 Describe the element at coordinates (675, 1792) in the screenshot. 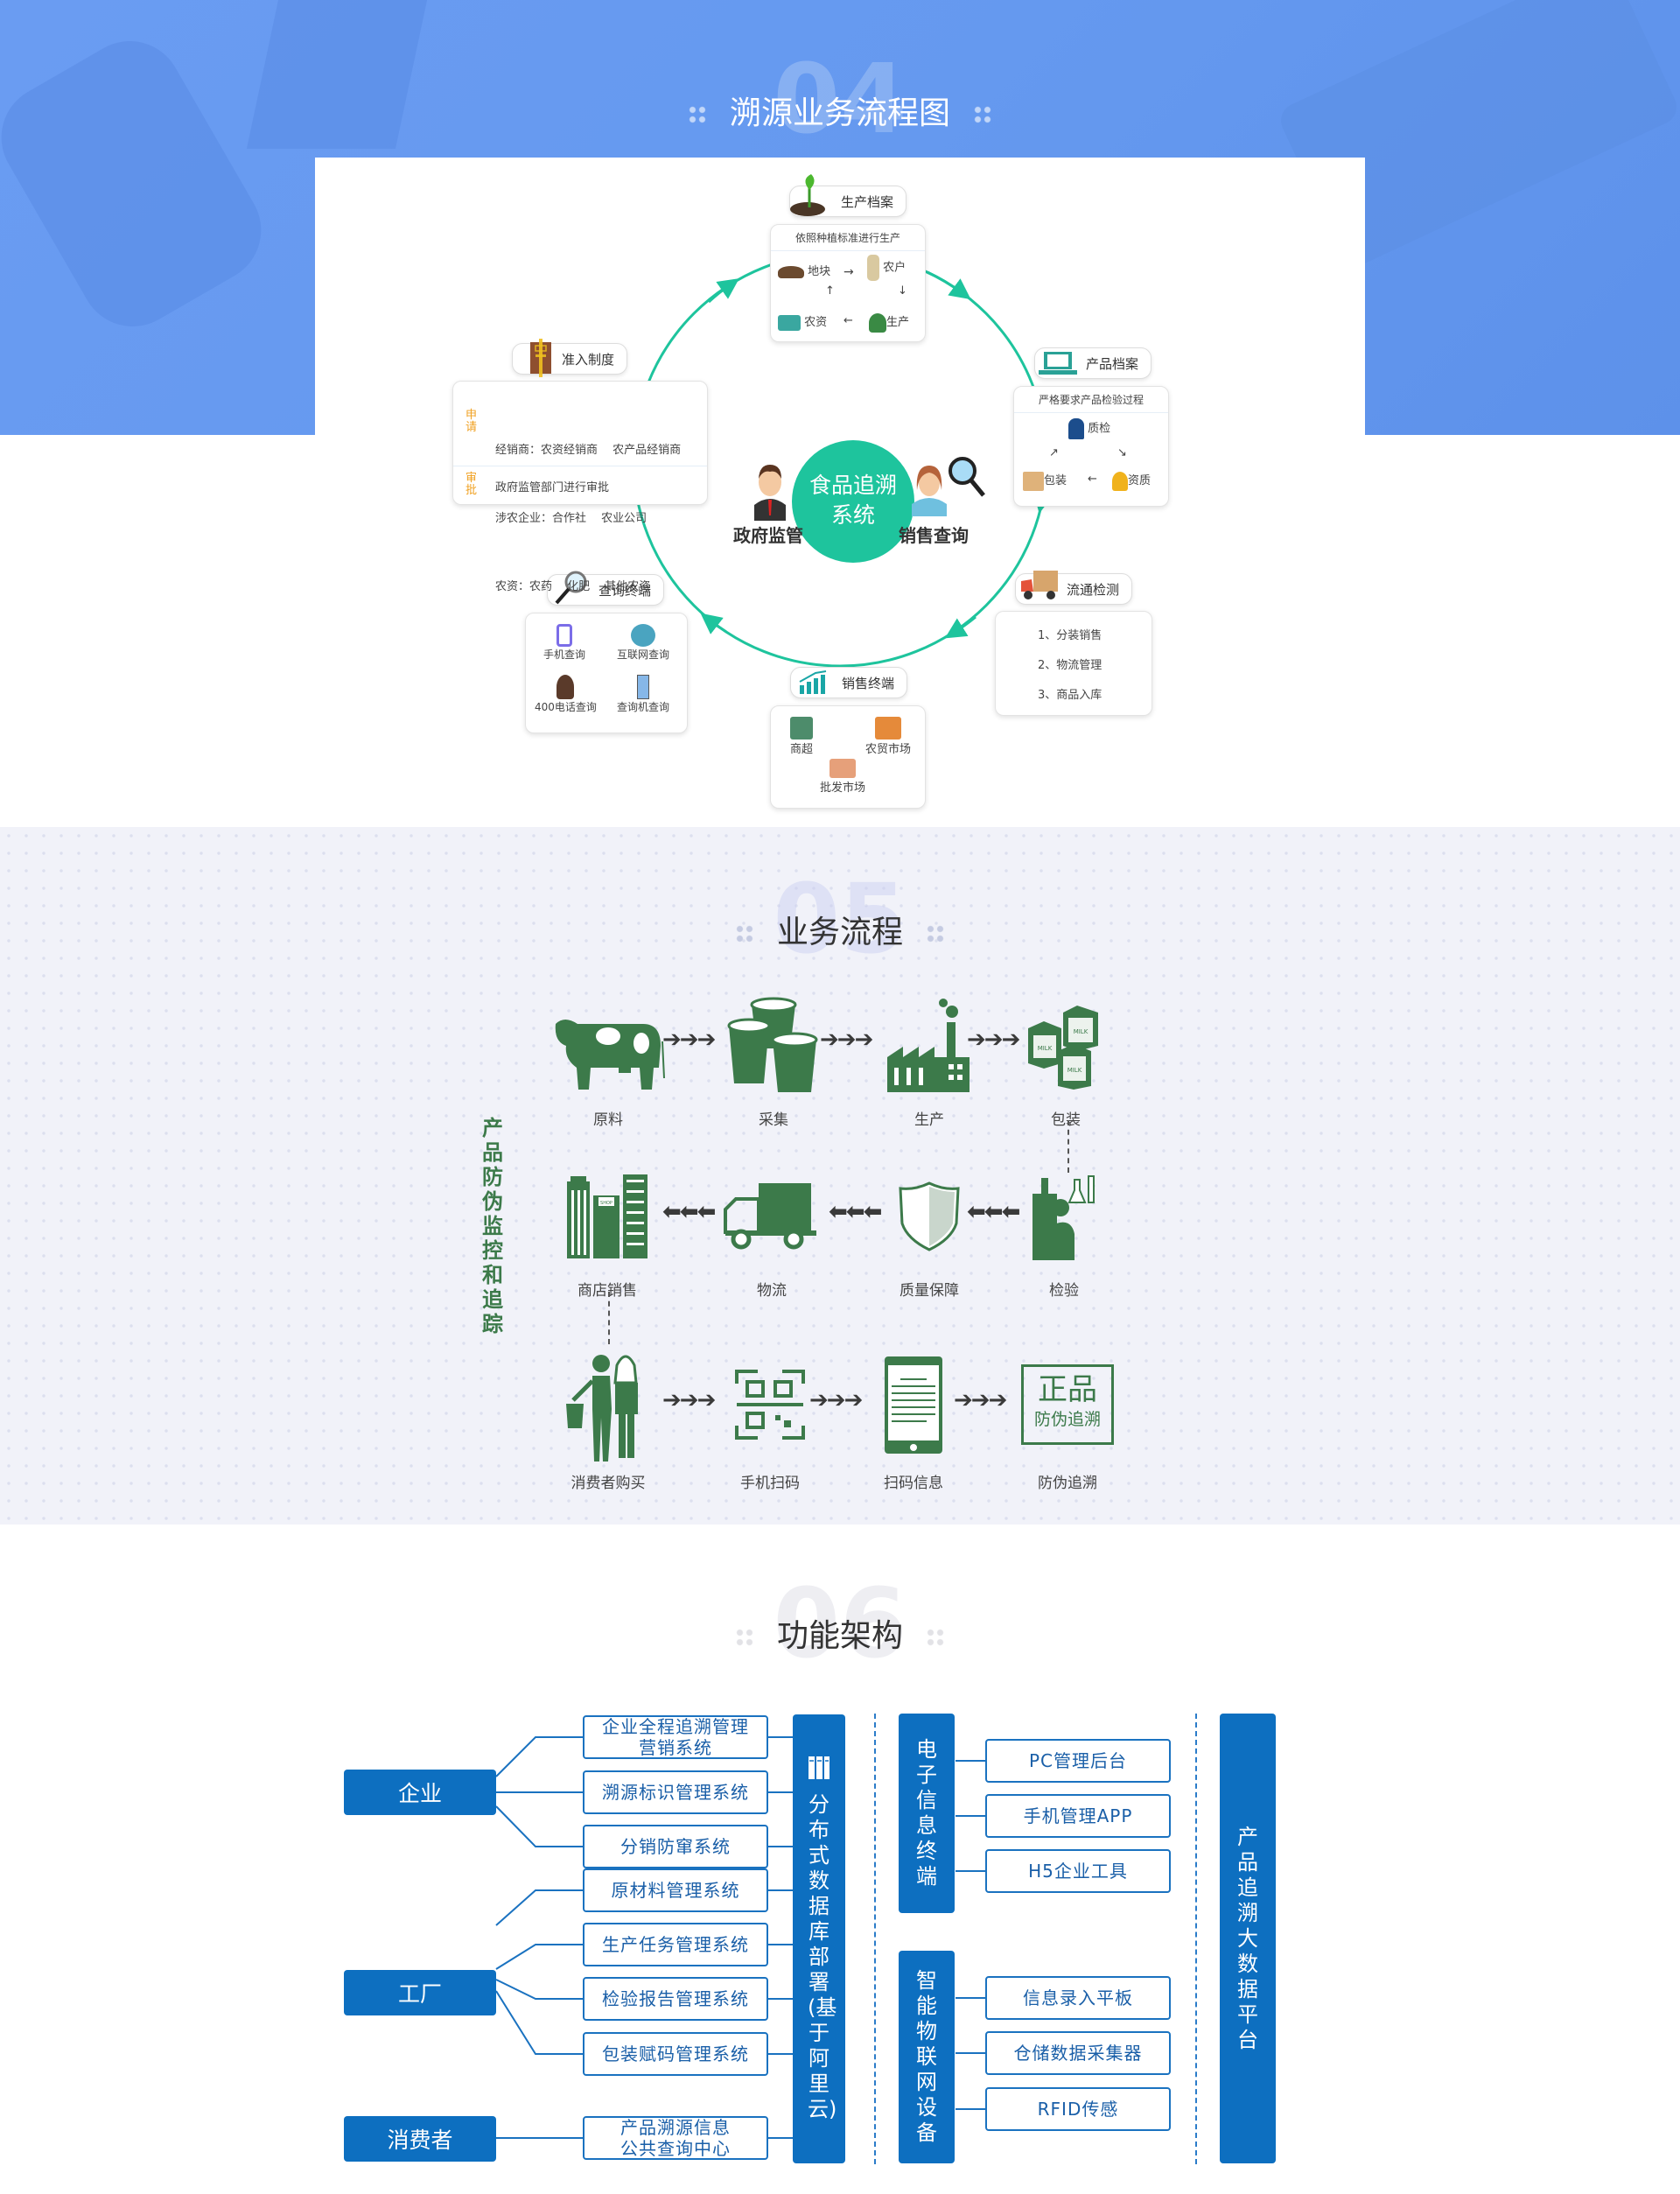

I see `system-trace-label-mgmt: 溯源标识管理系统` at that location.